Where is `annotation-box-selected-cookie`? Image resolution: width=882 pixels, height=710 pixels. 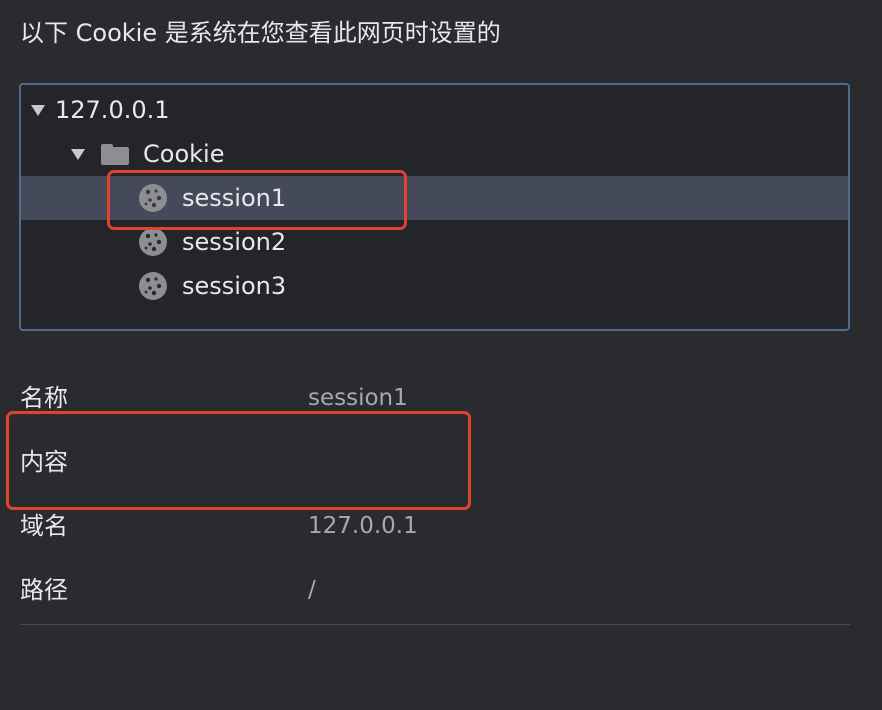
annotation-box-selected-cookie is located at coordinates (257, 200).